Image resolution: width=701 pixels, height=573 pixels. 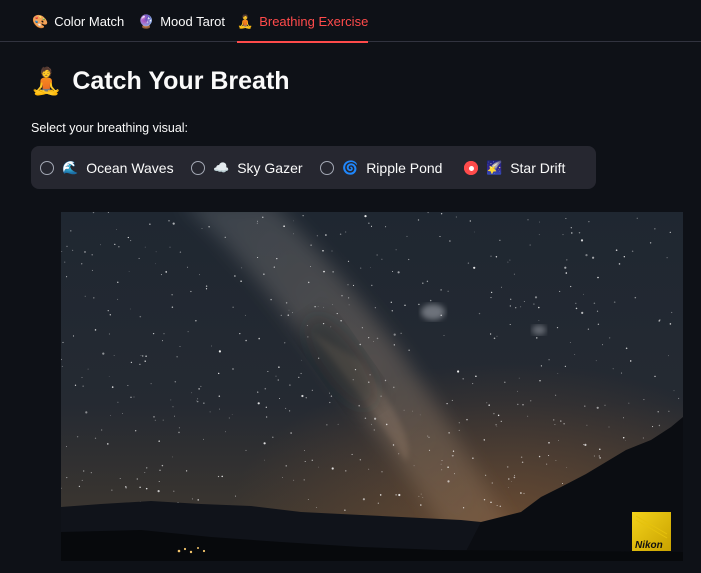 I want to click on radio-option-ocean-waves: 🌊 Ocean Waves, so click(x=107, y=167).